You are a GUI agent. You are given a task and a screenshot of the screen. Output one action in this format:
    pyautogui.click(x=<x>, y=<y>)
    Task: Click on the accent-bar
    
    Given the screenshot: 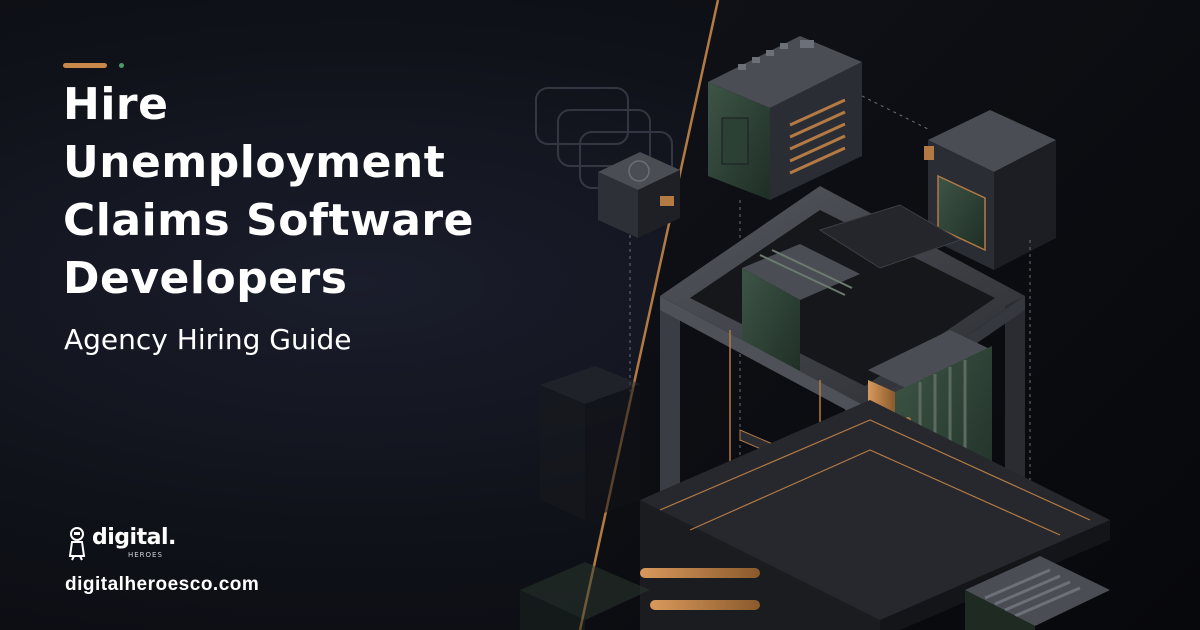 What is the action you would take?
    pyautogui.click(x=85, y=65)
    